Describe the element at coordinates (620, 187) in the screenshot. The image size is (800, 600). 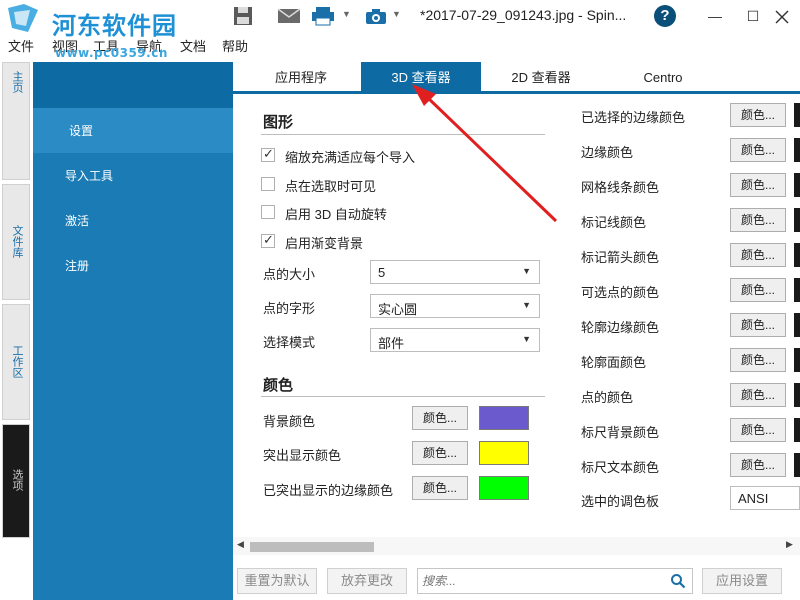
I see `right-color-label: 网格线条颜色` at that location.